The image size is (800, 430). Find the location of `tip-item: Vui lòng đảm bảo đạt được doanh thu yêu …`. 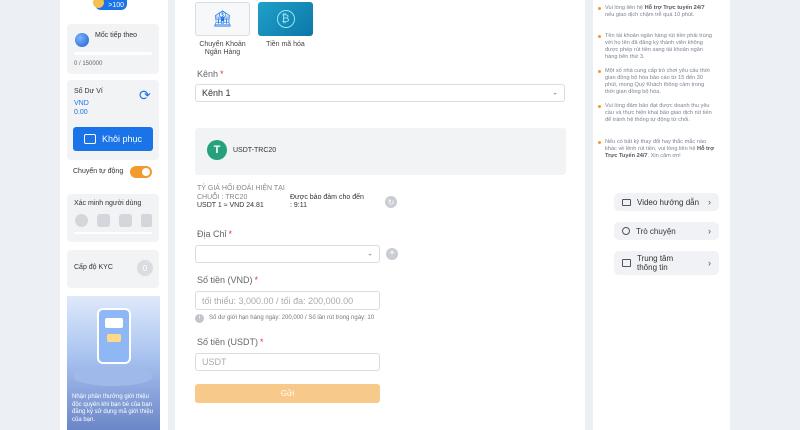

tip-item: Vui lòng đảm bảo đạt được doanh thu yêu … is located at coordinates (656, 113).